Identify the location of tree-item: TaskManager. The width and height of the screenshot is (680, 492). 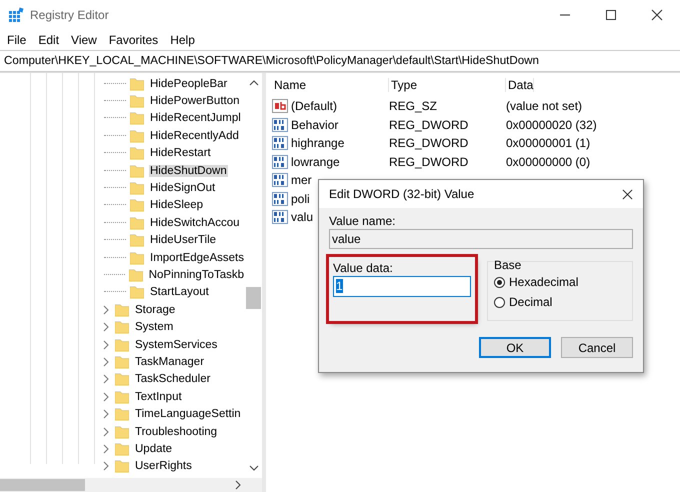
(170, 362).